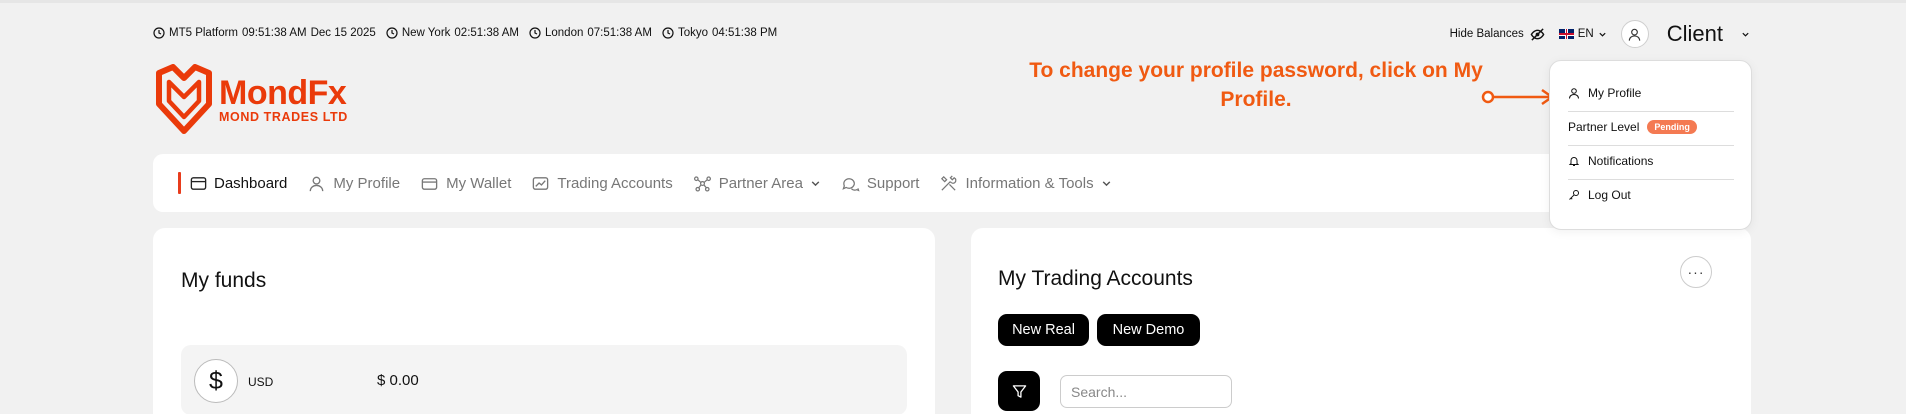 Image resolution: width=1906 pixels, height=414 pixels. What do you see at coordinates (198, 183) in the screenshot?
I see `dashboard-icon` at bounding box center [198, 183].